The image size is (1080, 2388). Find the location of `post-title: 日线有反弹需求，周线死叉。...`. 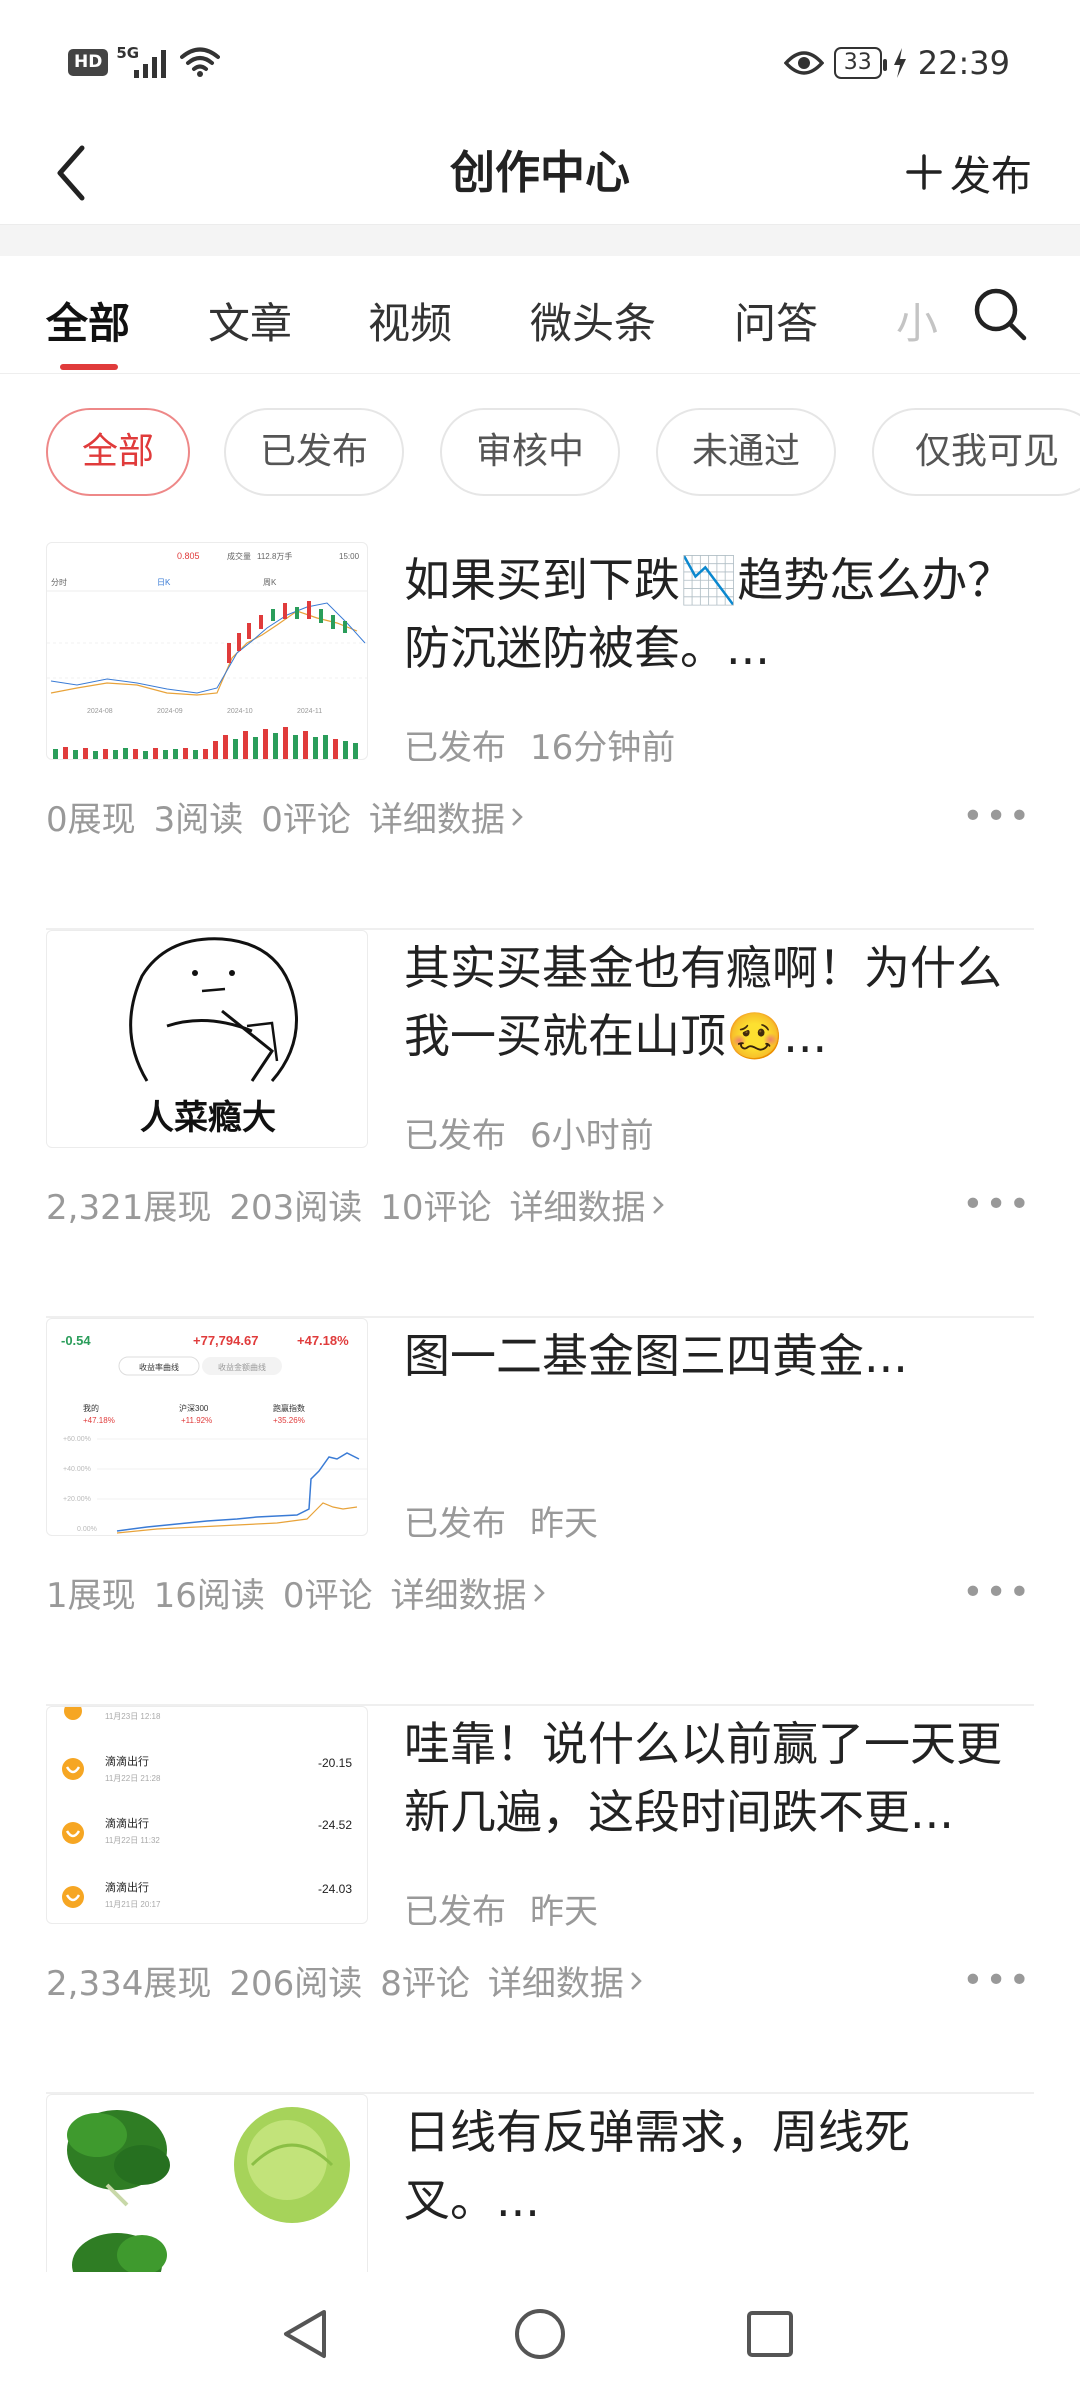

post-title: 日线有反弹需求，周线死叉。... is located at coordinates (719, 2166).